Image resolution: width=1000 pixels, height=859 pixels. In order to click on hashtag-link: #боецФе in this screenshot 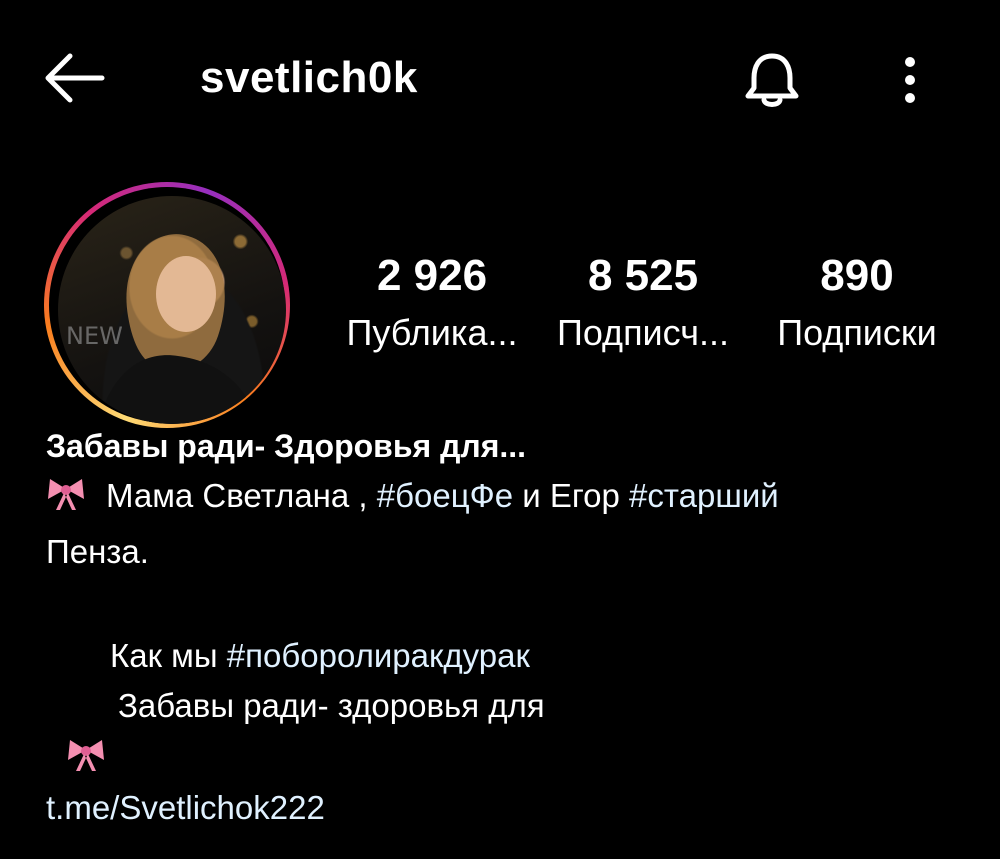, I will do `click(445, 495)`.